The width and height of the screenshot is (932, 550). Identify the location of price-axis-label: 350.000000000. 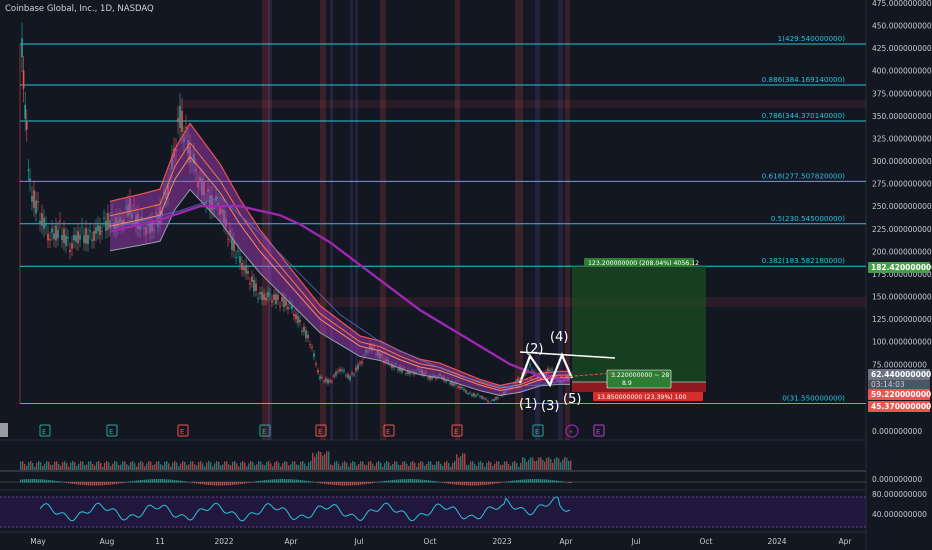
(902, 116).